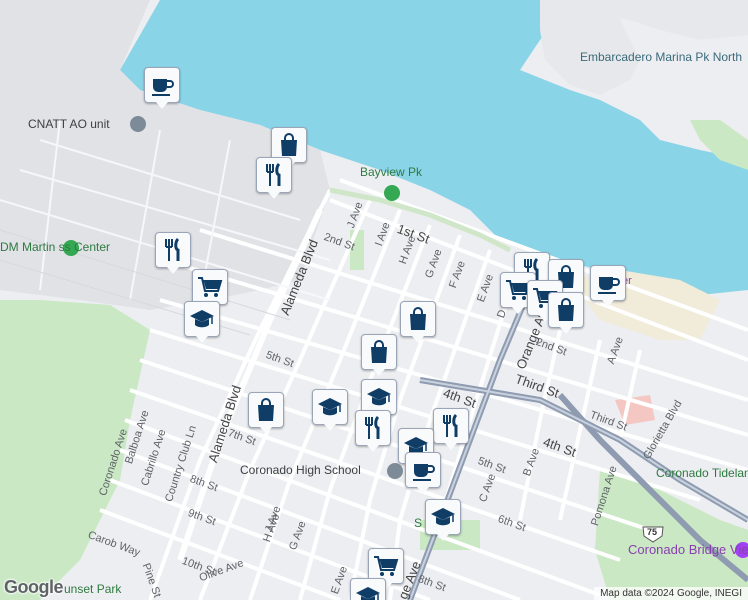 This screenshot has height=600, width=748. Describe the element at coordinates (391, 172) in the screenshot. I see `bayview-label: Bayview Pk` at that location.